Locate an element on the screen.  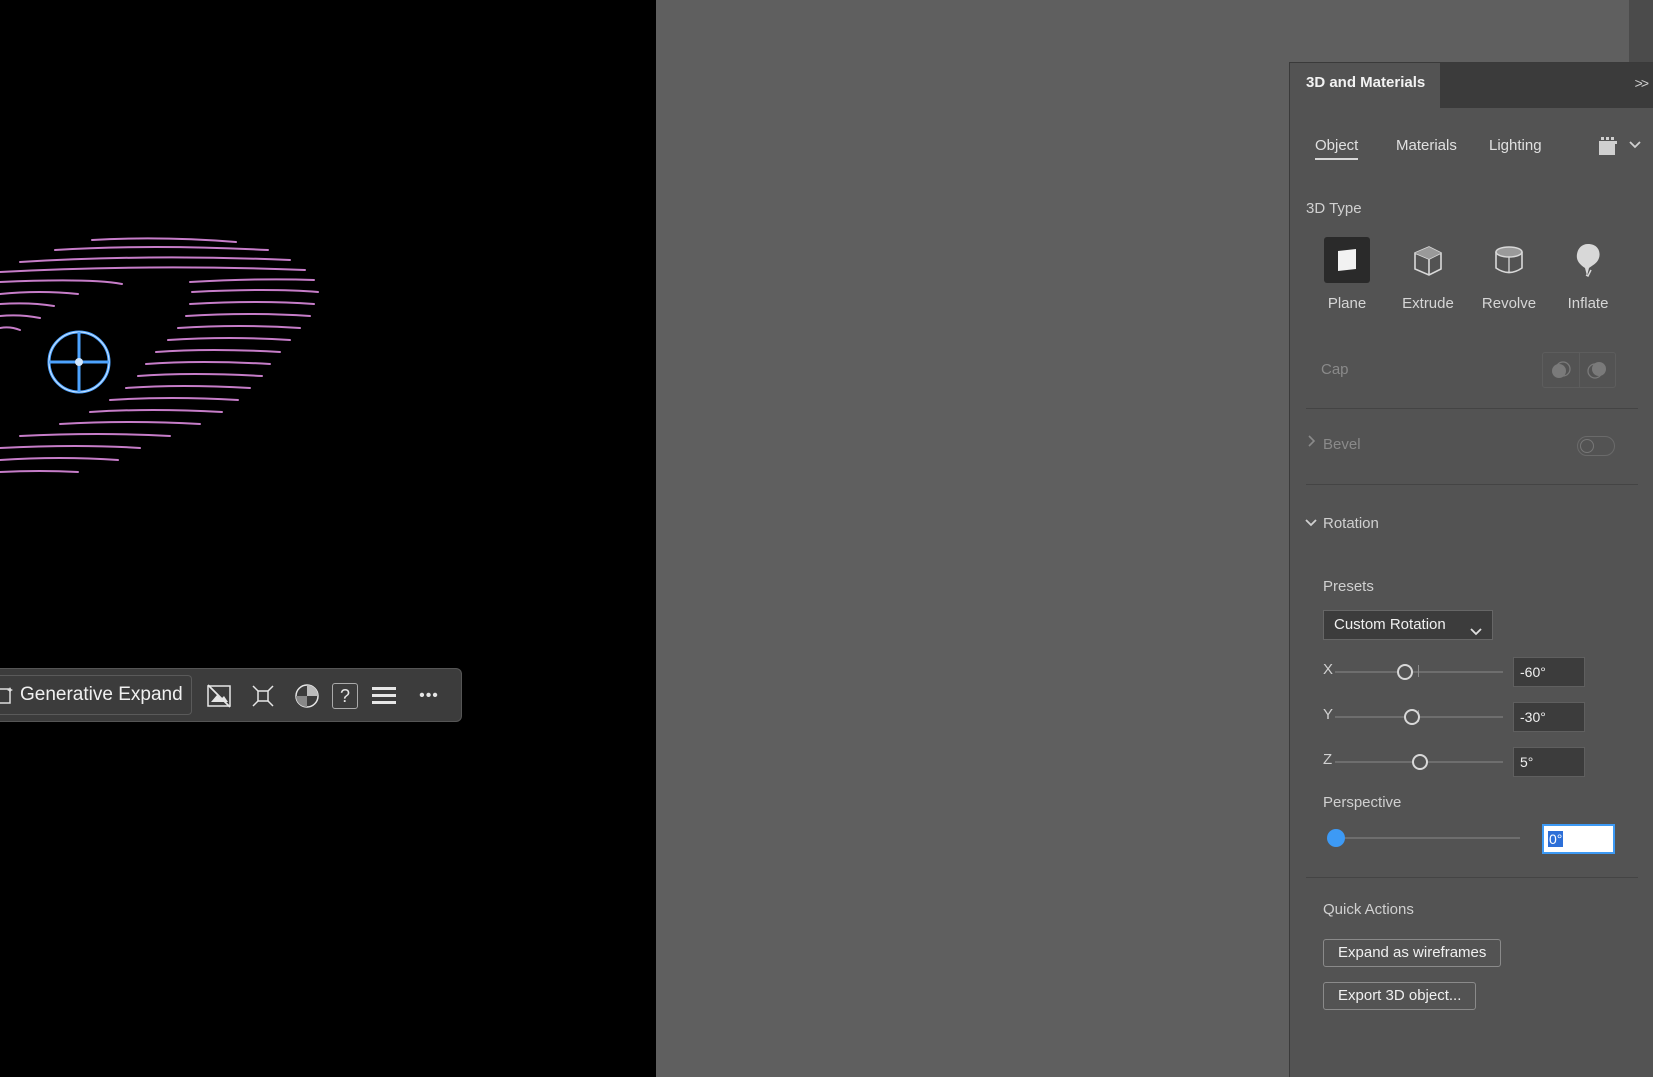
z-axis-label: Z is located at coordinates (1328, 759).